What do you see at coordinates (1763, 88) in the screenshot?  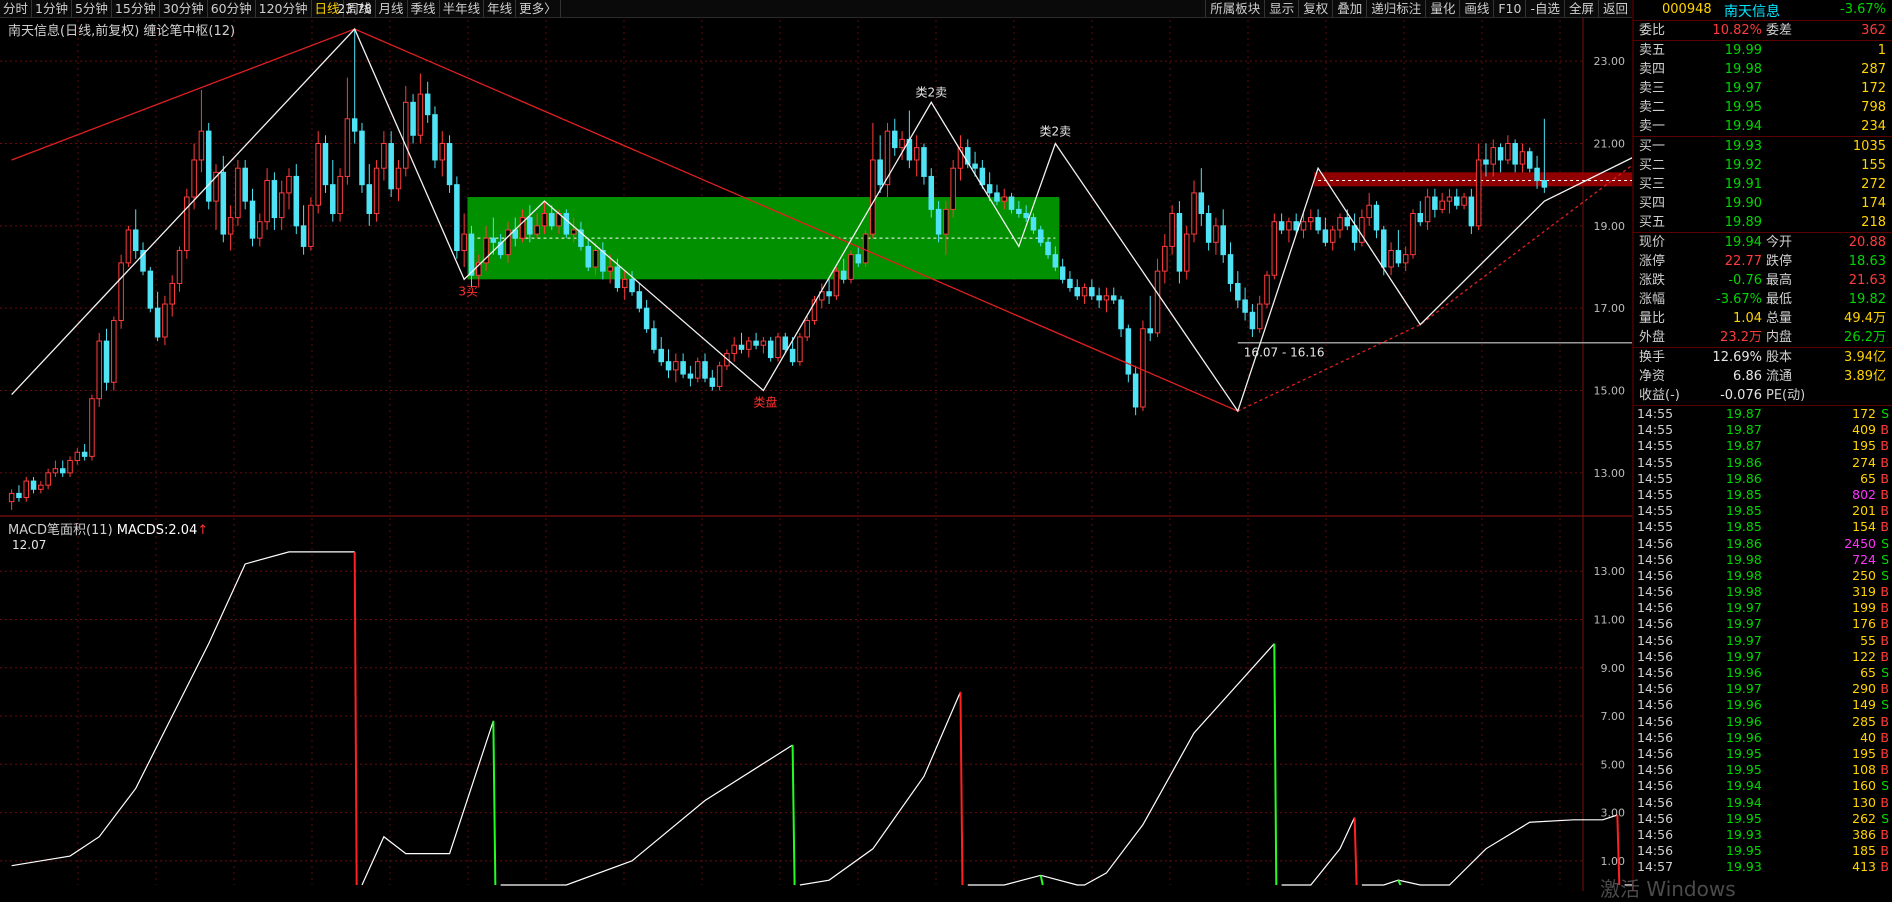 I see `ask-row: 卖三 19.97 172` at bounding box center [1763, 88].